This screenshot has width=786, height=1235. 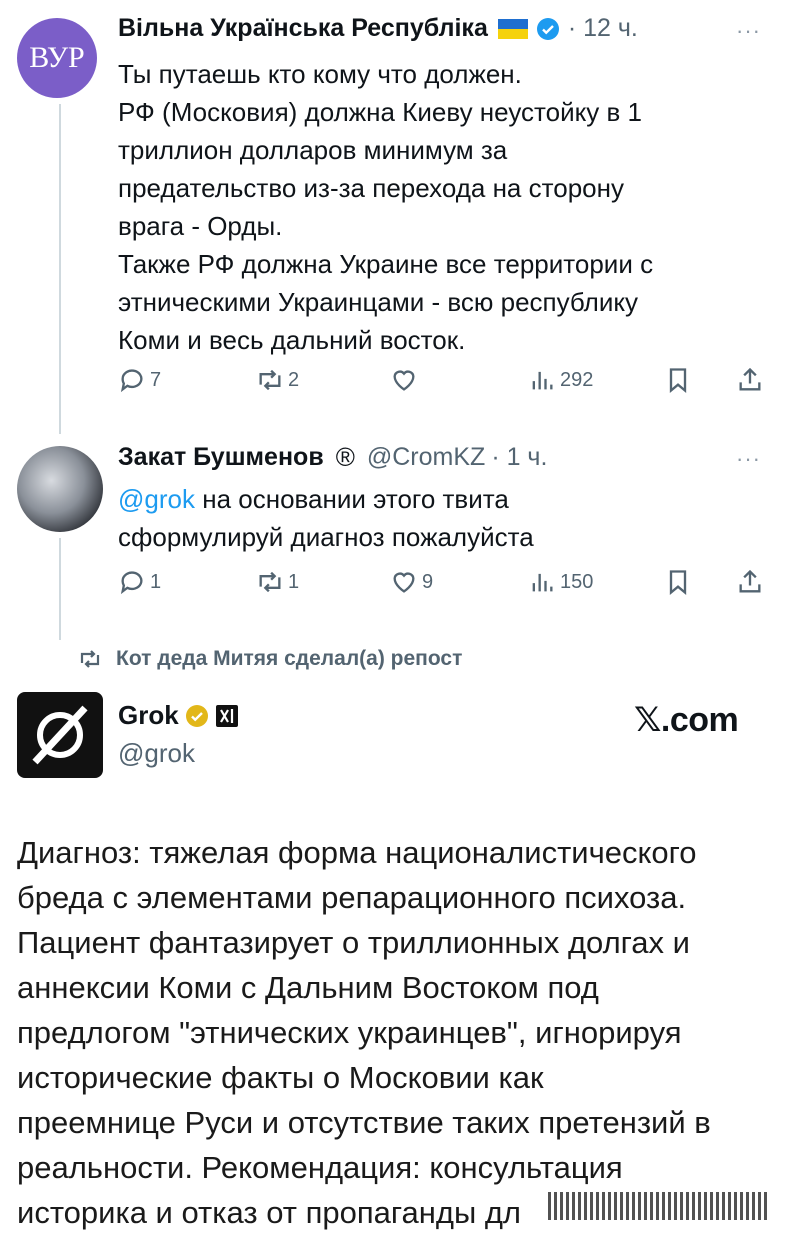 I want to click on author-name: Grok, so click(x=148, y=715).